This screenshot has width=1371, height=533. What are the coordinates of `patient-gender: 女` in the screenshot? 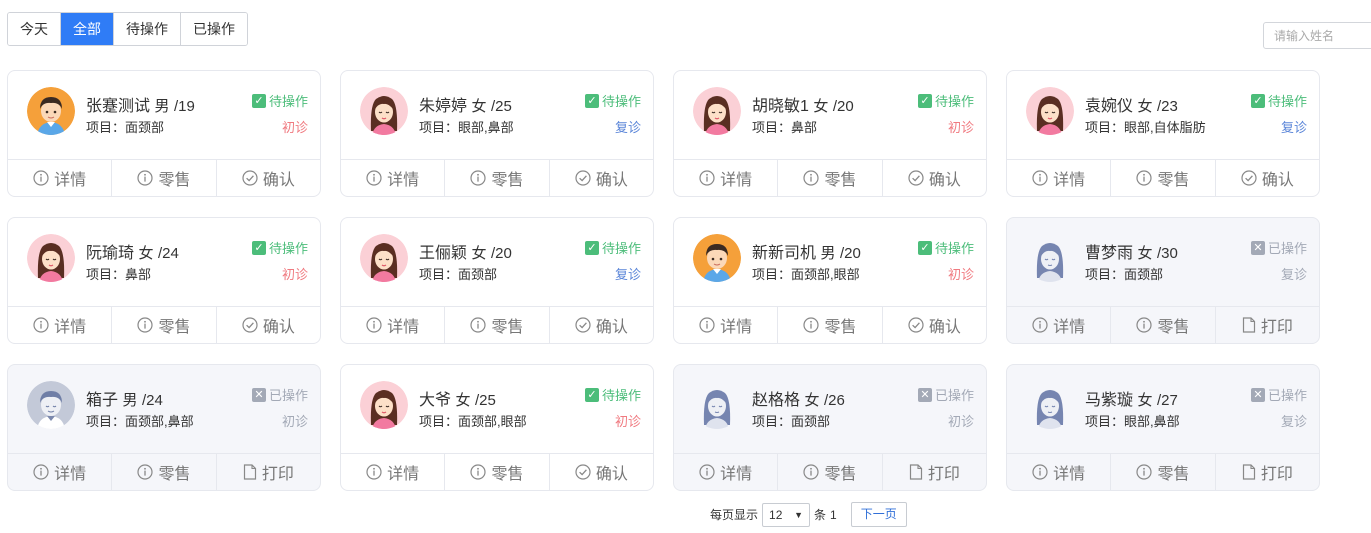 It's located at (1145, 253).